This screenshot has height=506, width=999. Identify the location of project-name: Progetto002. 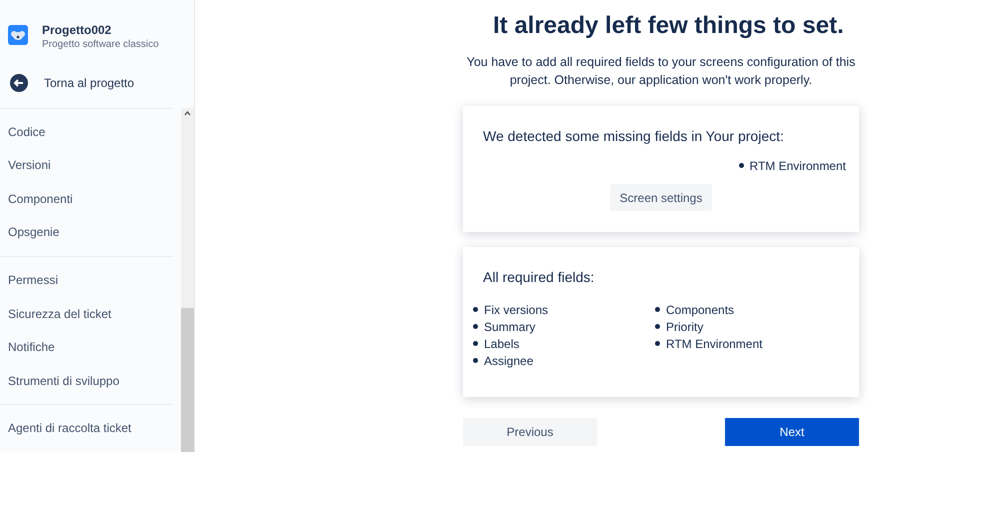
(77, 30).